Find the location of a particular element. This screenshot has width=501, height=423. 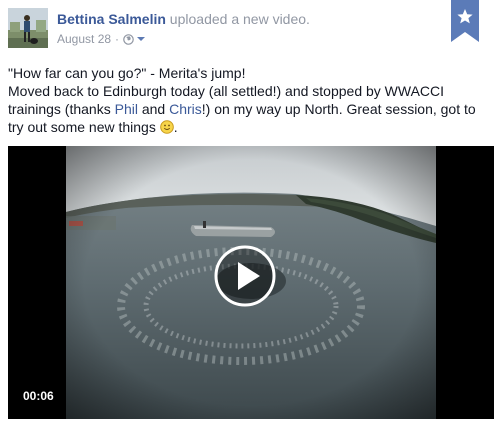

author-name-link: Bettina Salmelin is located at coordinates (111, 19).